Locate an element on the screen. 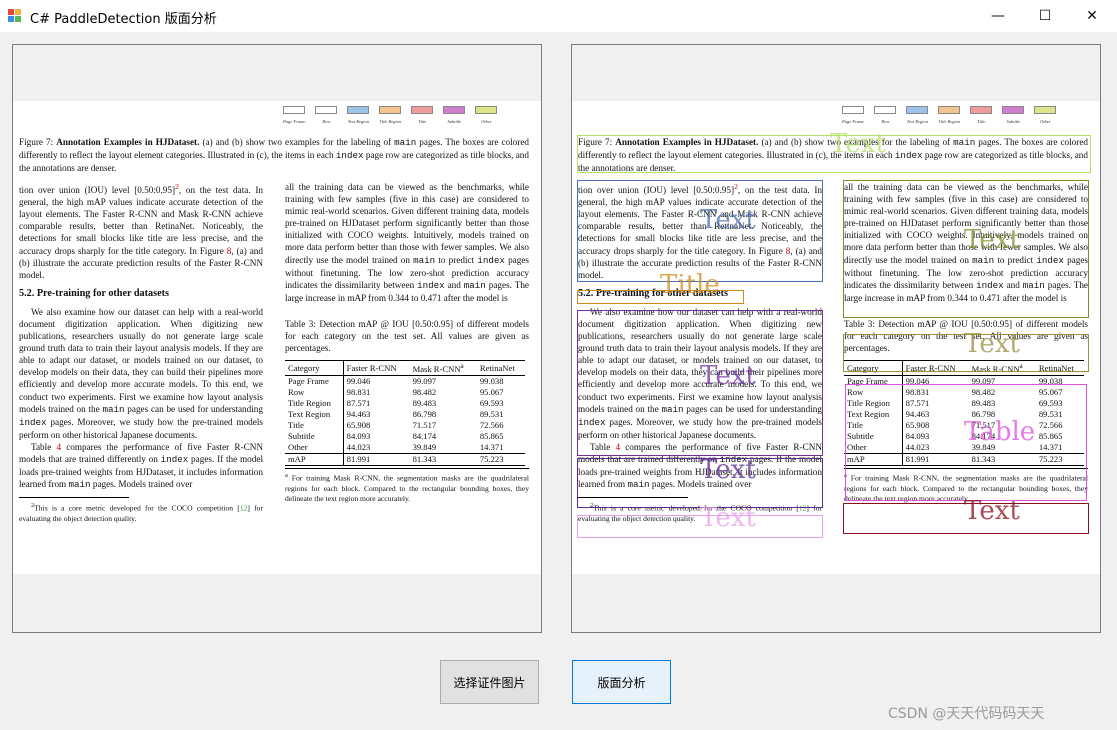  detection-label: Title is located at coordinates (690, 285).